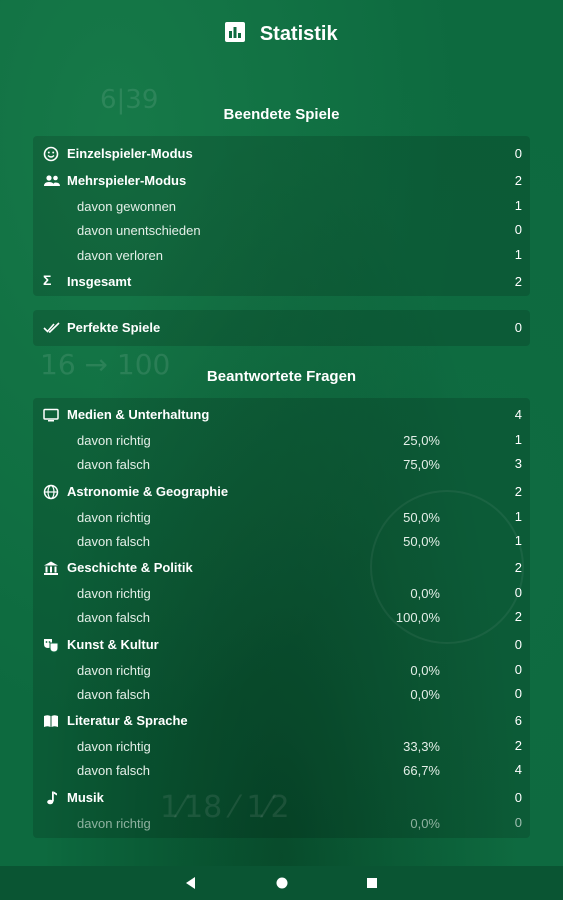 Image resolution: width=563 pixels, height=900 pixels. Describe the element at coordinates (281, 230) in the screenshot. I see `stat-row-draw: davon unentschieden 0` at that location.